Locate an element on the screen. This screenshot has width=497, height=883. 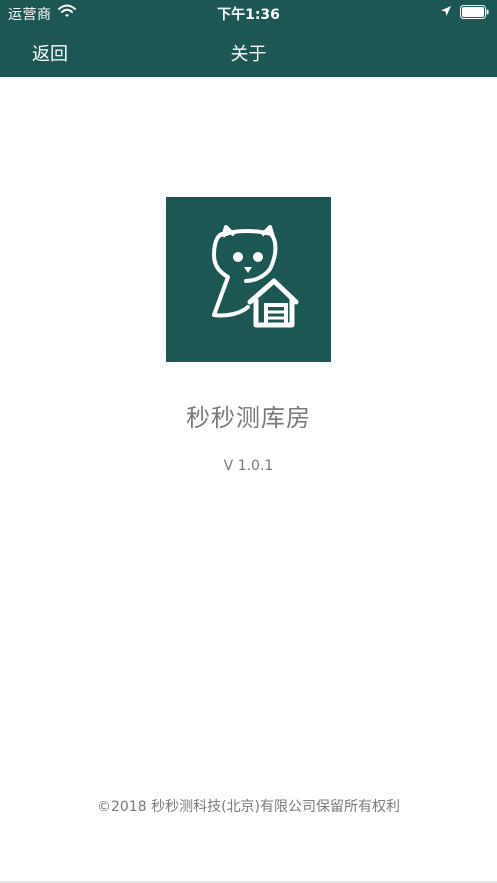
page-title: 关于 is located at coordinates (248, 54).